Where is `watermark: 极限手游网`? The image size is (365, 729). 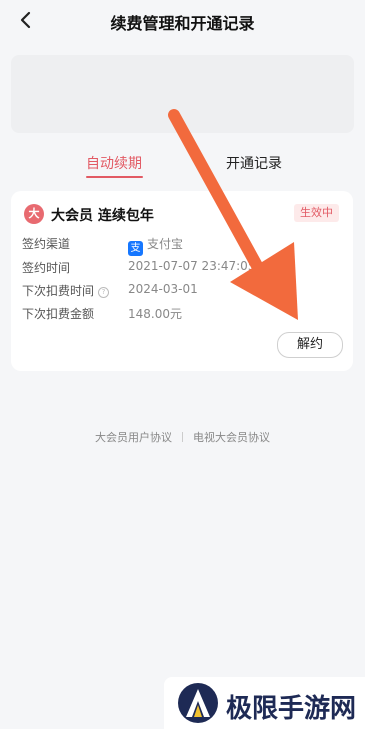 watermark: 极限手游网 is located at coordinates (264, 703).